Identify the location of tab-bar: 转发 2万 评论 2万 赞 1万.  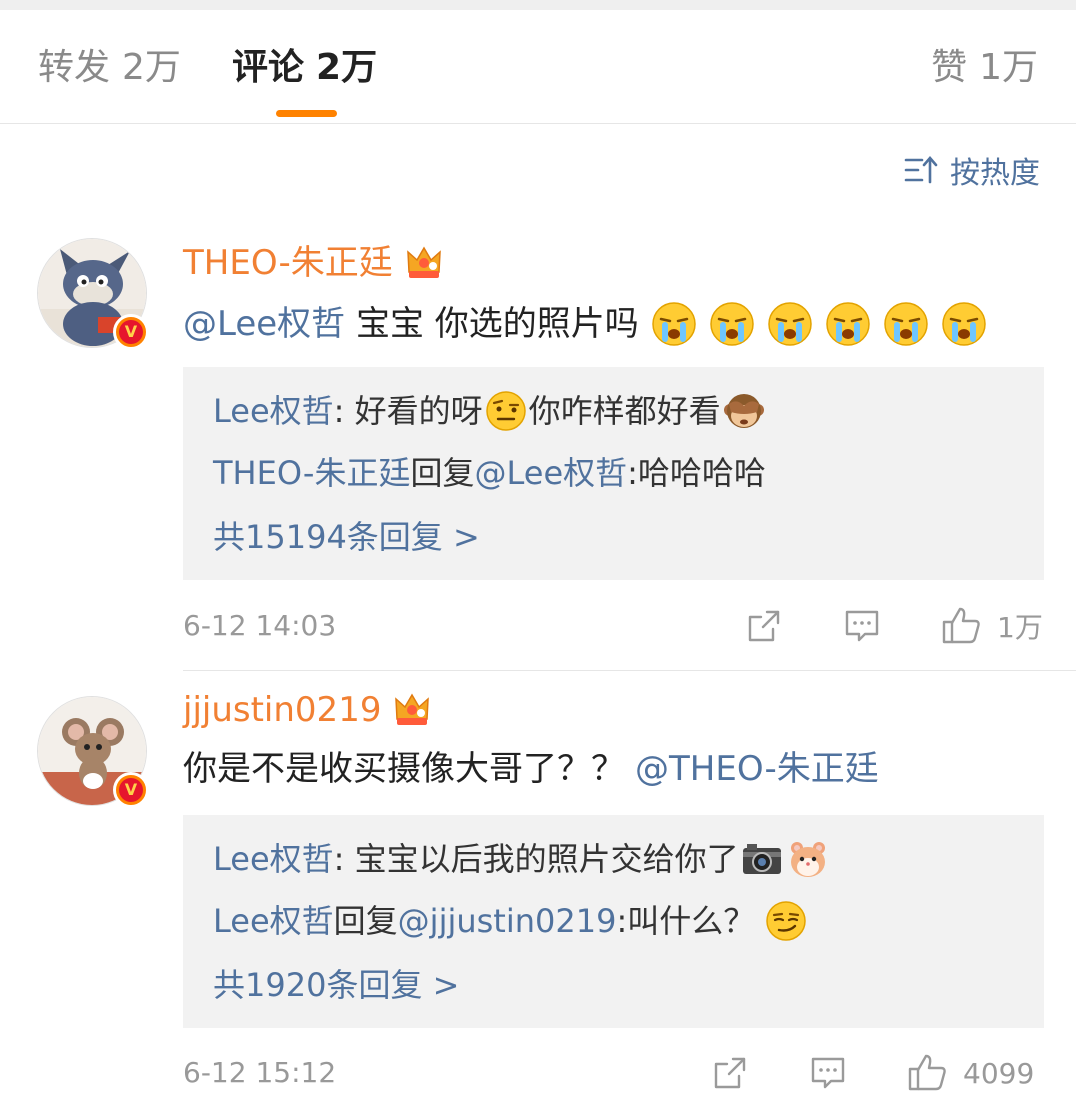
(538, 67).